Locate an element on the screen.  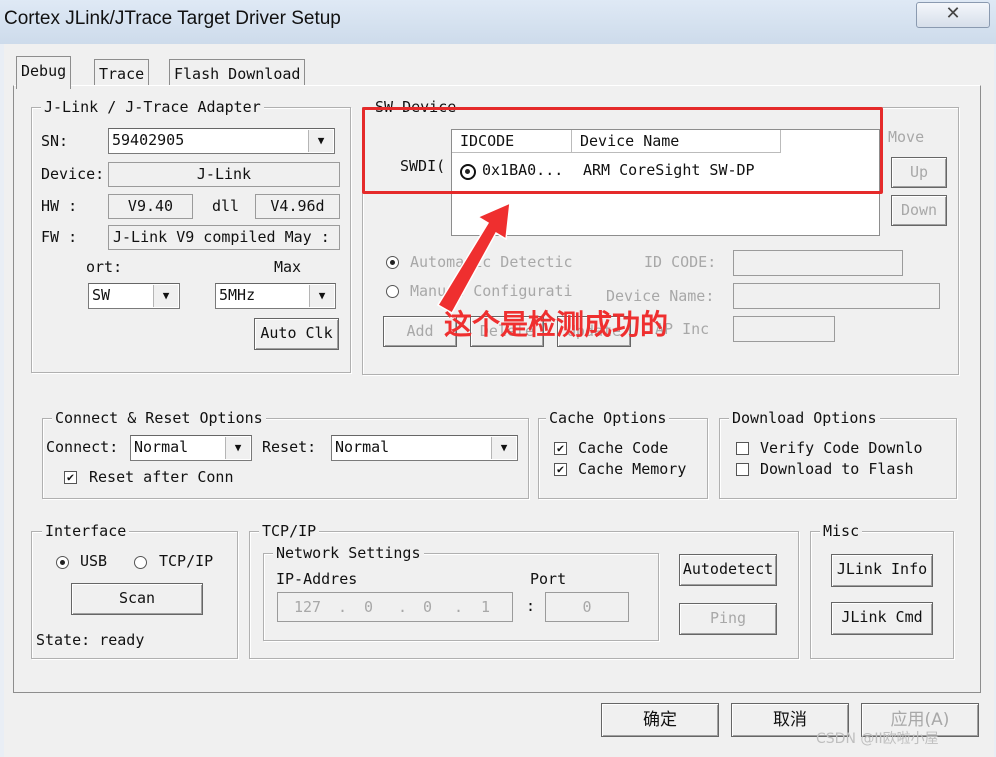
cache-options-group-label: Cache Options is located at coordinates (608, 418).